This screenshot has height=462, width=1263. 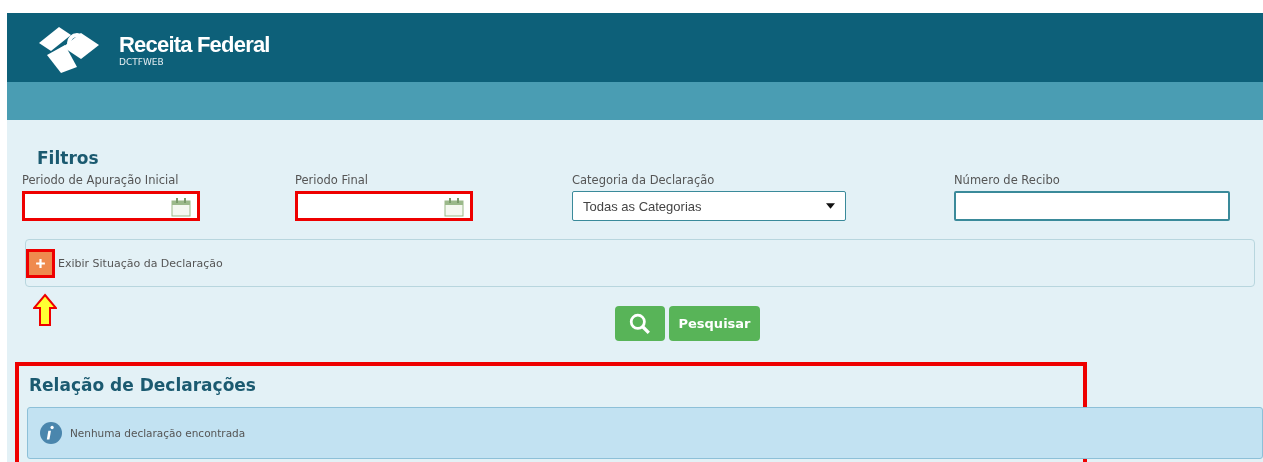 What do you see at coordinates (68, 157) in the screenshot?
I see `section-title: Filtros` at bounding box center [68, 157].